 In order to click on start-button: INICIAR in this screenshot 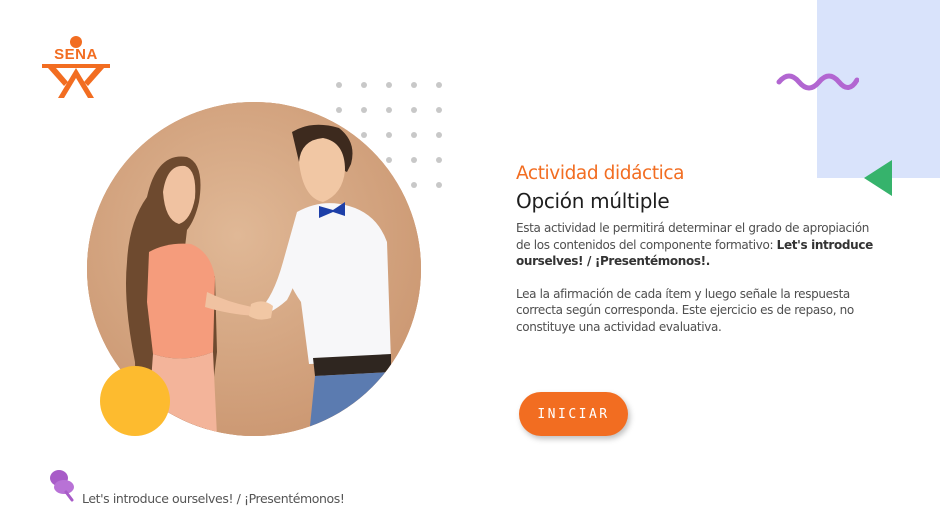, I will do `click(573, 414)`.